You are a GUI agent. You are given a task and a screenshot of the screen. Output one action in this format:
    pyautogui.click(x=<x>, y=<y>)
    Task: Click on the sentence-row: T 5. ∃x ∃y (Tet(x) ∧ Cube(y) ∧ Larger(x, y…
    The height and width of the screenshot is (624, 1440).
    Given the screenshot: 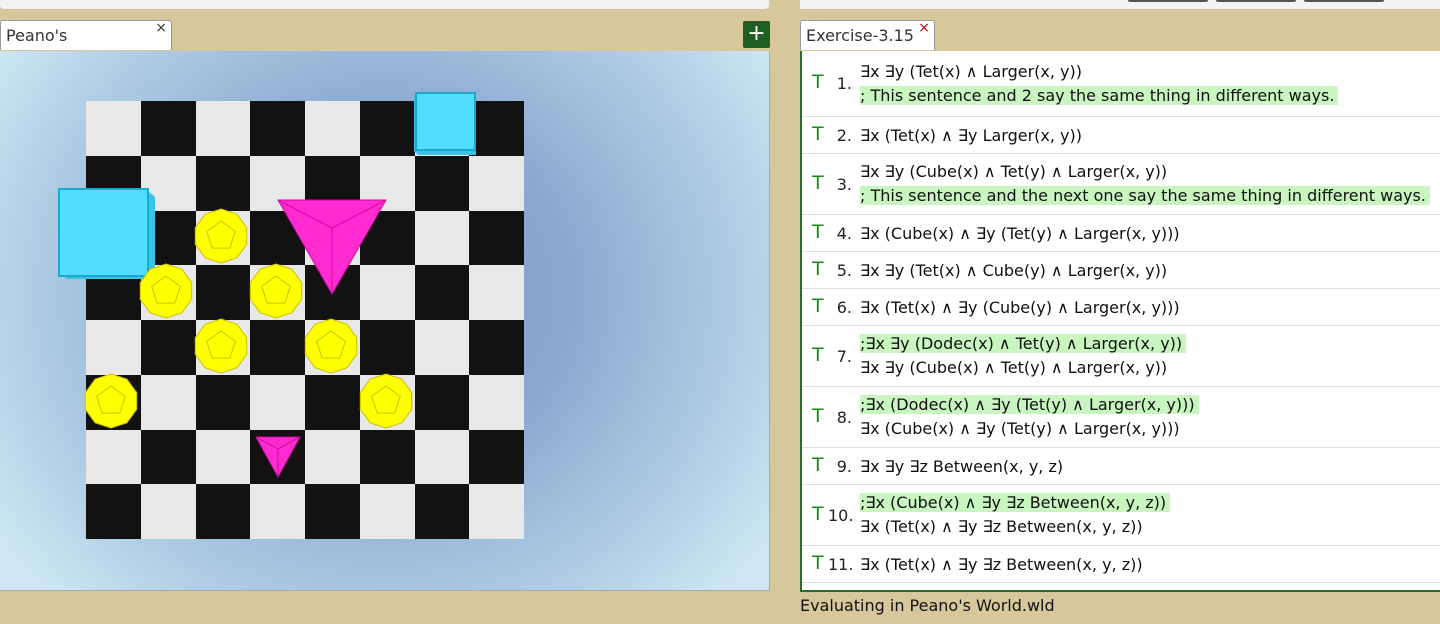 What is the action you would take?
    pyautogui.click(x=1121, y=270)
    